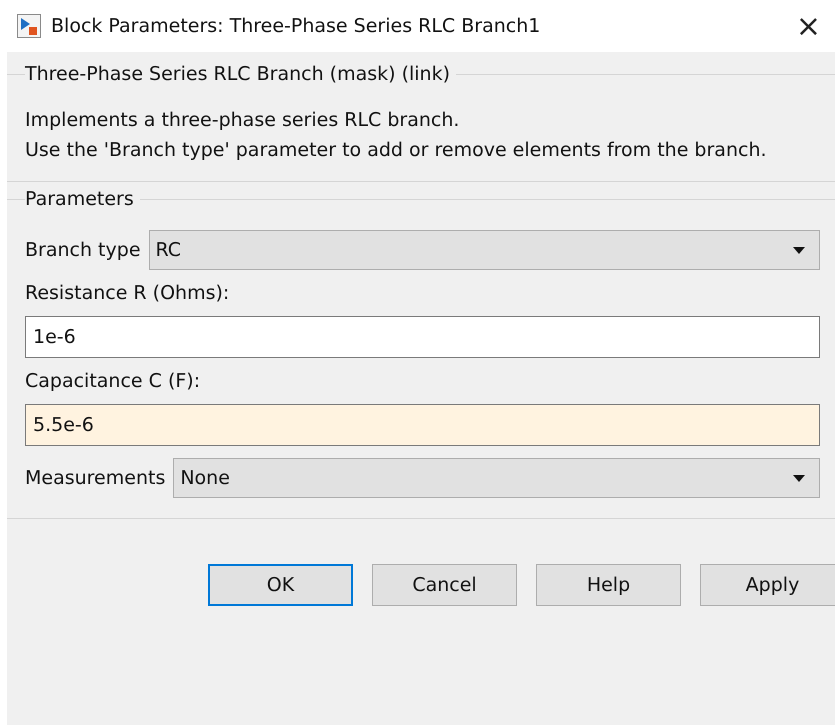 The width and height of the screenshot is (835, 725). Describe the element at coordinates (83, 250) in the screenshot. I see `field-label: Branch type` at that location.